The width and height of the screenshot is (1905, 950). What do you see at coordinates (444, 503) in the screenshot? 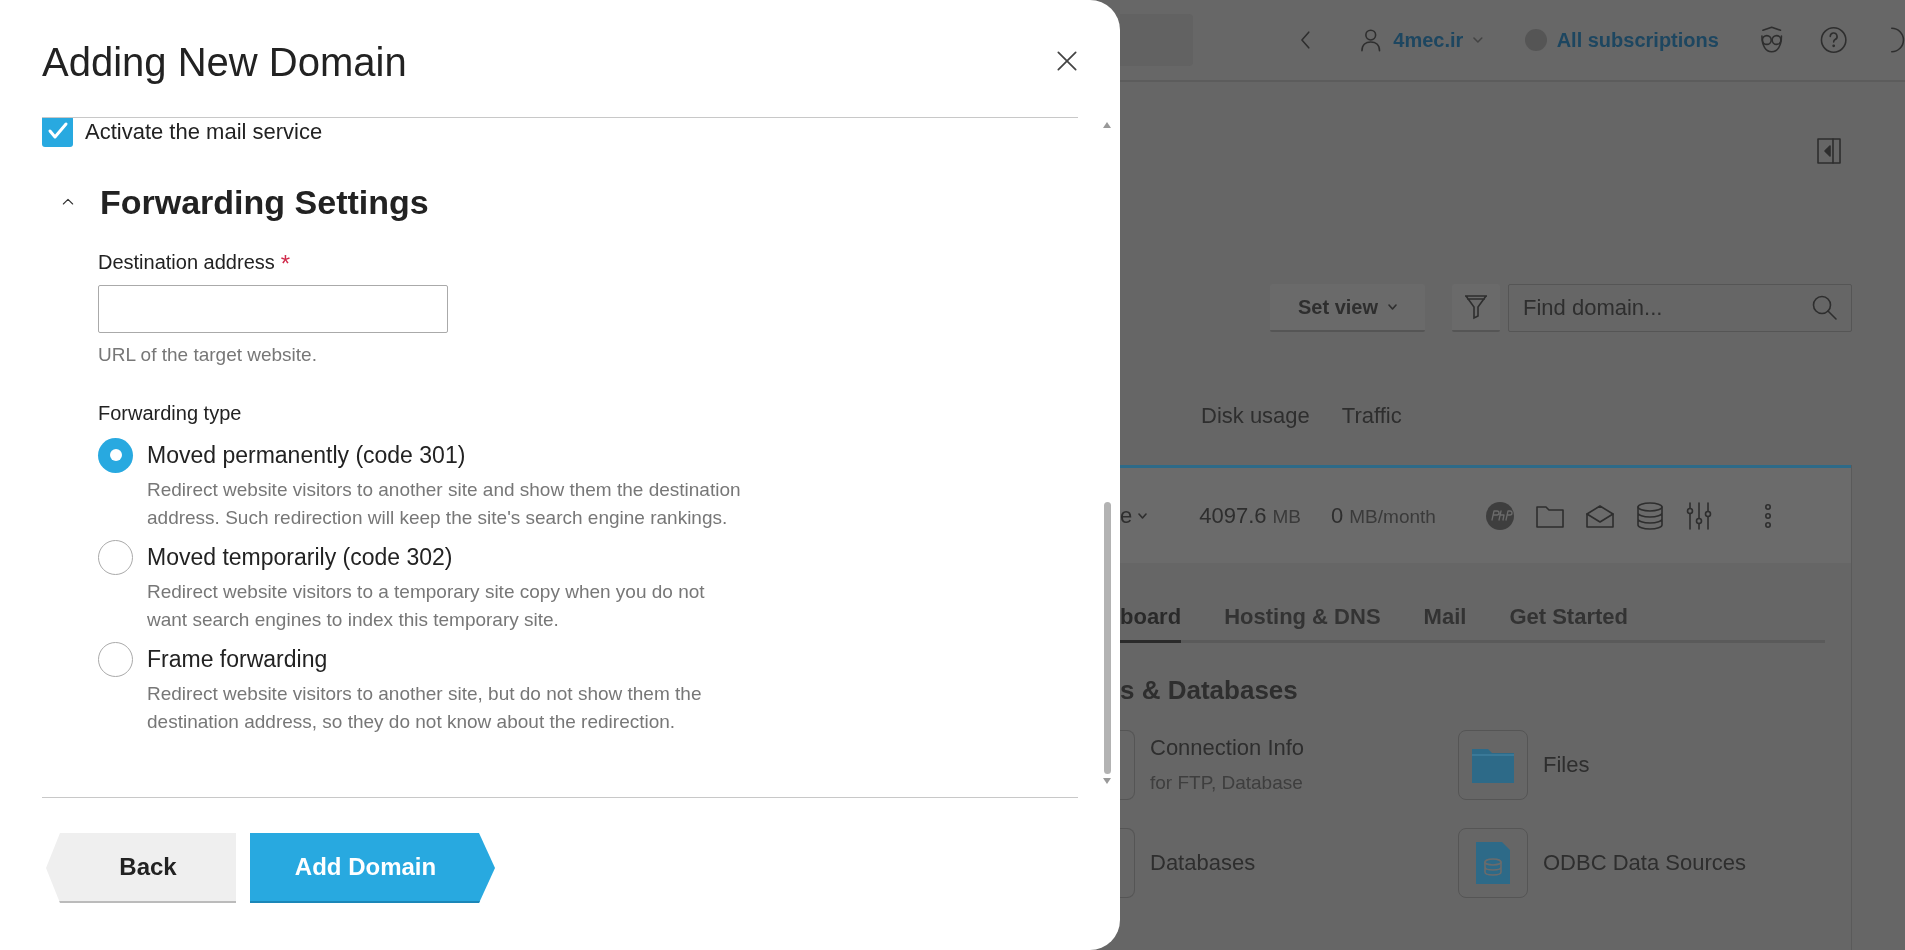
I see `option-description: Redirect website visitors to another site and show them the destination address. Such redirection will keep the site's search engine rankings.` at bounding box center [444, 503].